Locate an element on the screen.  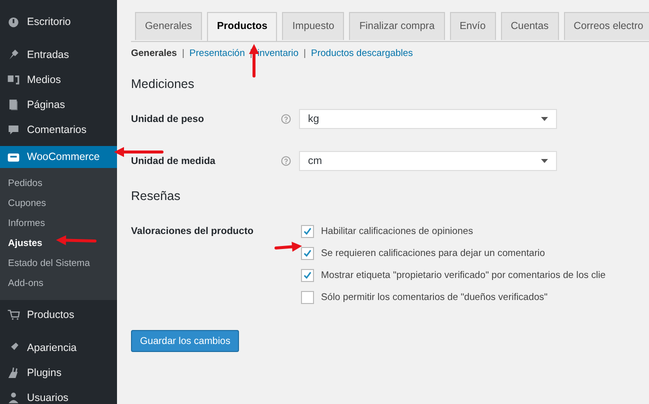
submenu-item: Informes is located at coordinates (58, 224).